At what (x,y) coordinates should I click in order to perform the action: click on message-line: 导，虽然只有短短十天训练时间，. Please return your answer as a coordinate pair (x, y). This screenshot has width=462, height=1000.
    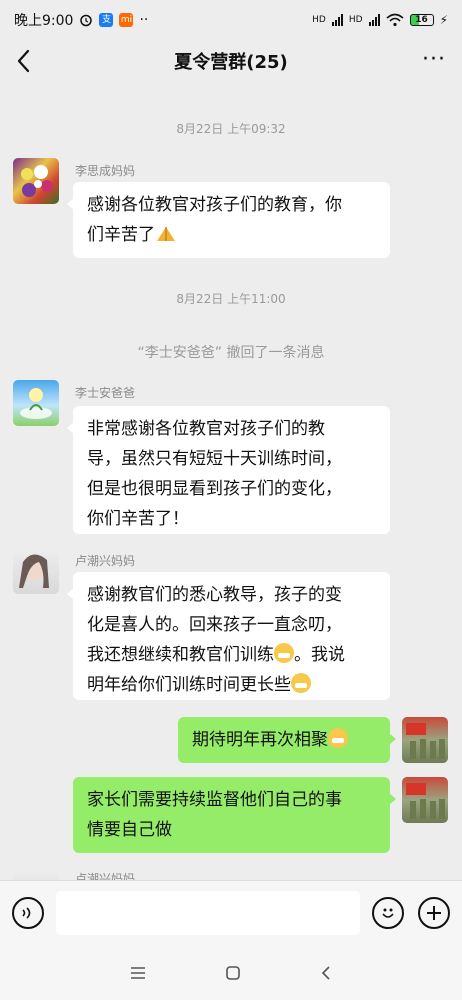
    Looking at the image, I should click on (214, 459).